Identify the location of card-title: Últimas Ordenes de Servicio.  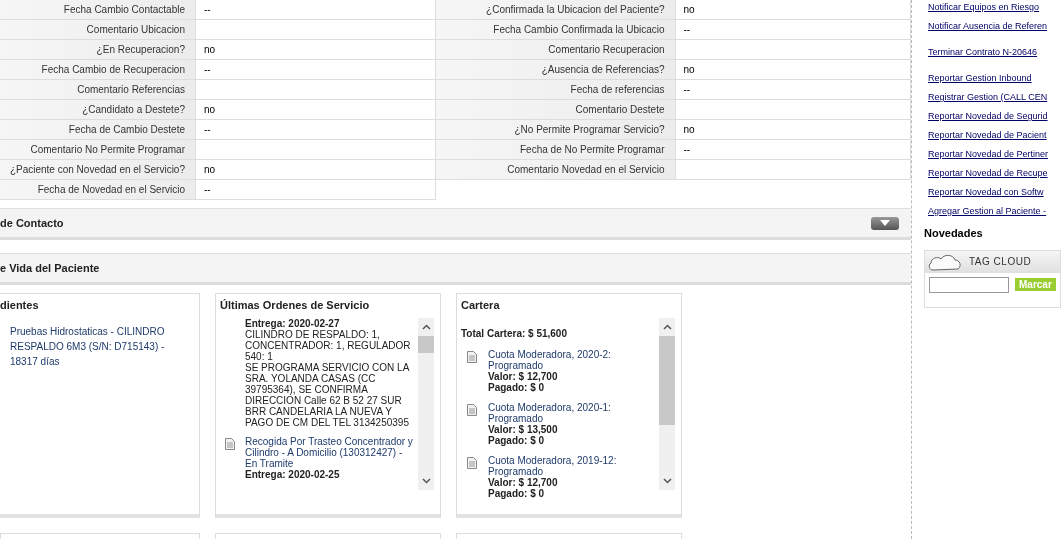
(295, 305).